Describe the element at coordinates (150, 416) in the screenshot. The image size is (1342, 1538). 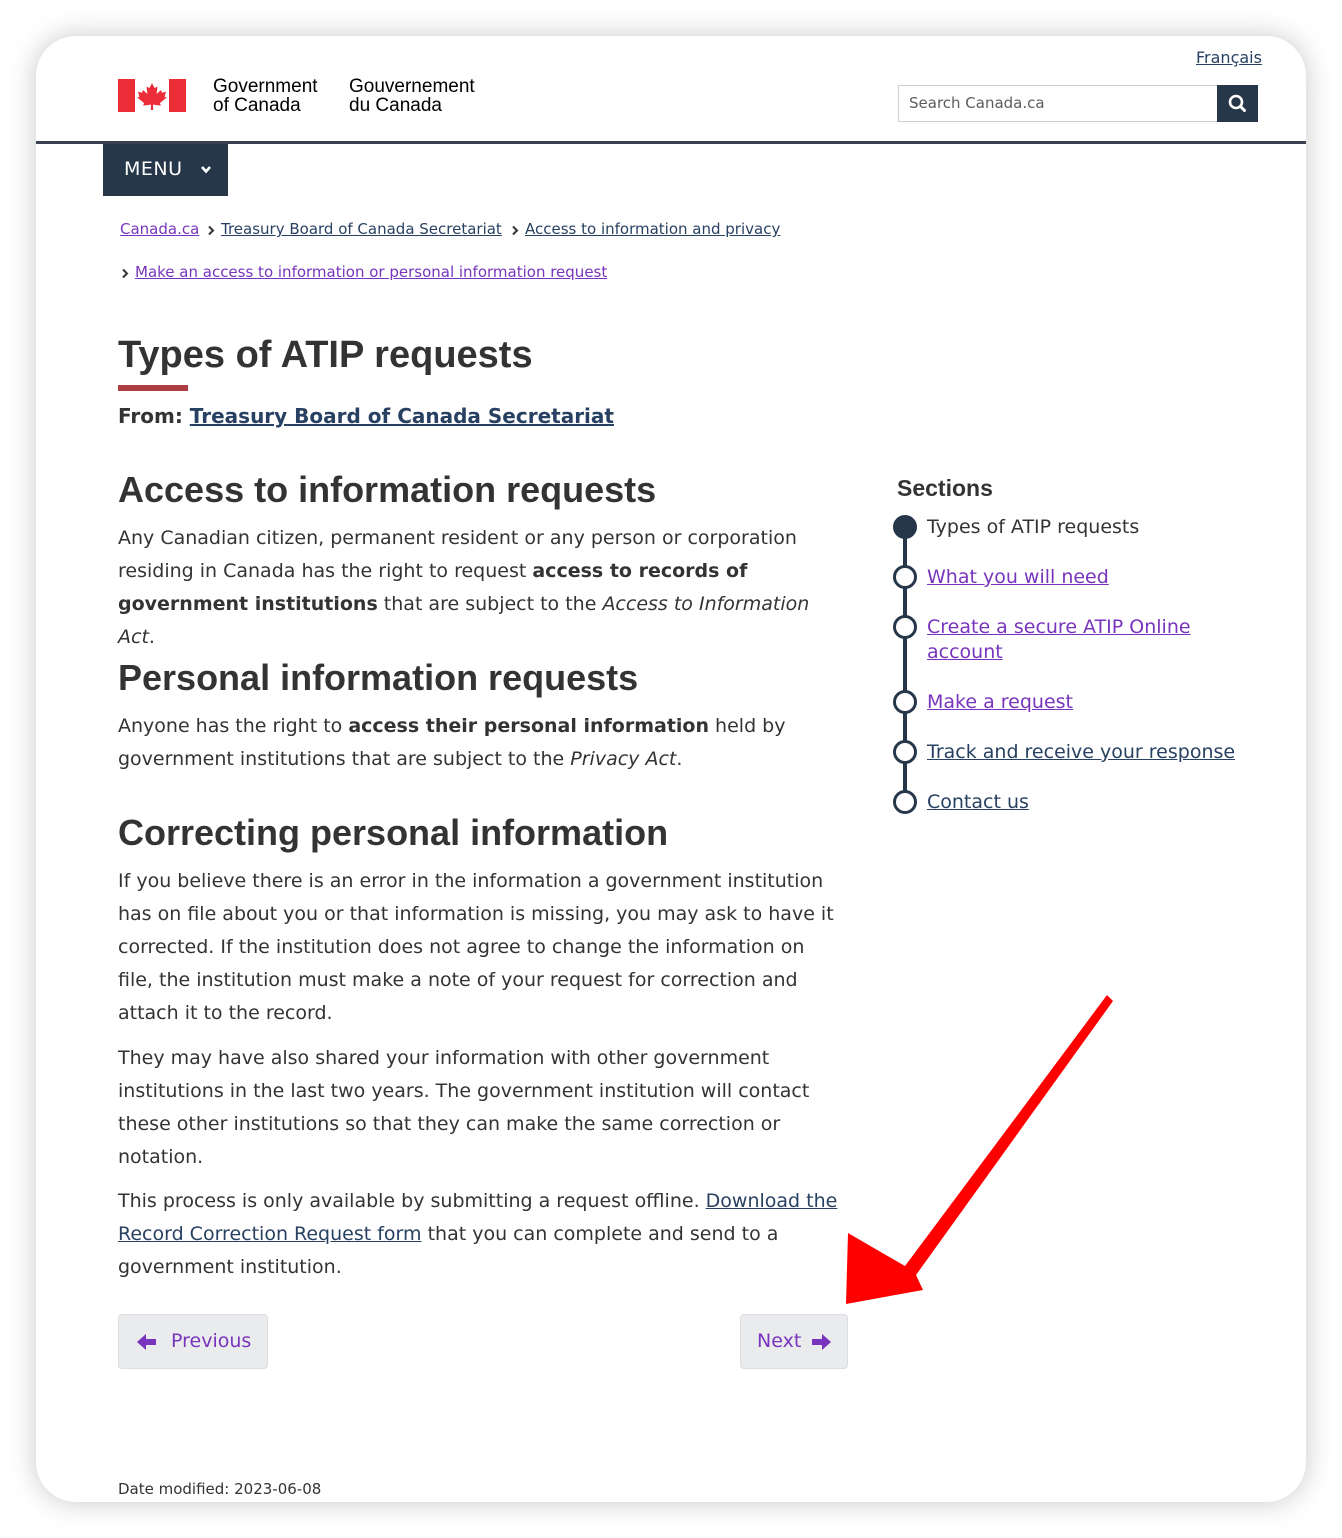
I see `from-label: From:` at that location.